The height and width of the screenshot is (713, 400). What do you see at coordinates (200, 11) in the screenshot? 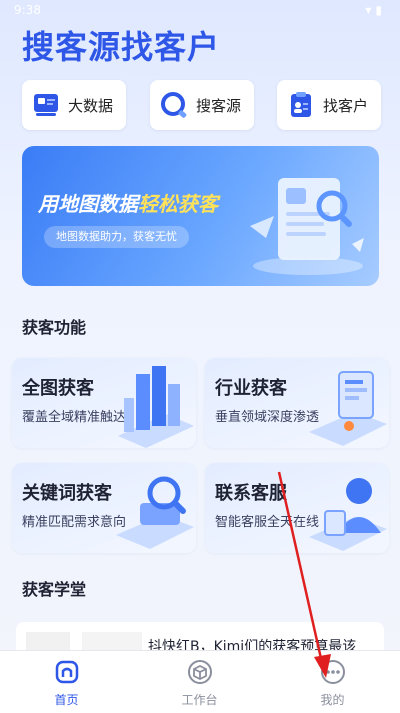
I see `status-bar: 9:38 ▾▮` at bounding box center [200, 11].